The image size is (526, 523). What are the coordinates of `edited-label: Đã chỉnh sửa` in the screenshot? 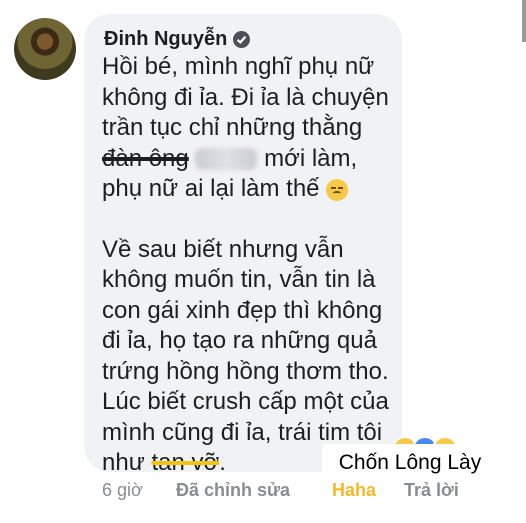 It's located at (233, 490).